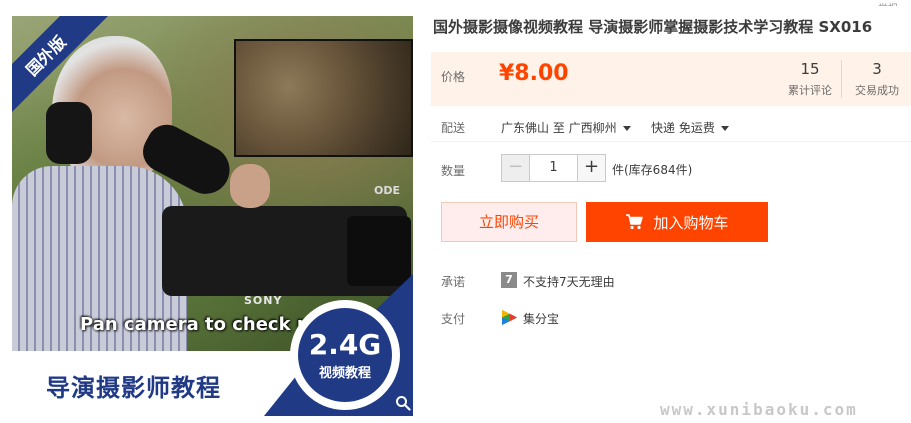  I want to click on image-banner-title: 导演摄影师教程, so click(133, 388).